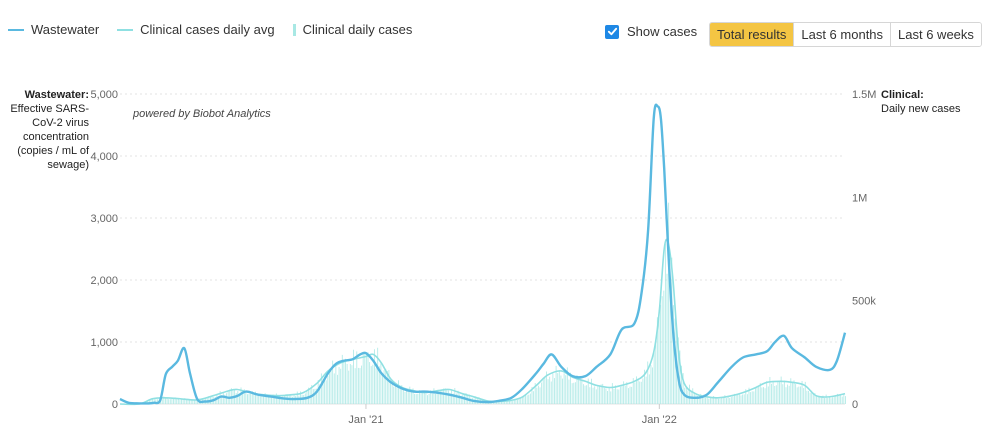 The image size is (1000, 437). What do you see at coordinates (104, 281) in the screenshot?
I see `left-tick-label-2: 2,000` at bounding box center [104, 281].